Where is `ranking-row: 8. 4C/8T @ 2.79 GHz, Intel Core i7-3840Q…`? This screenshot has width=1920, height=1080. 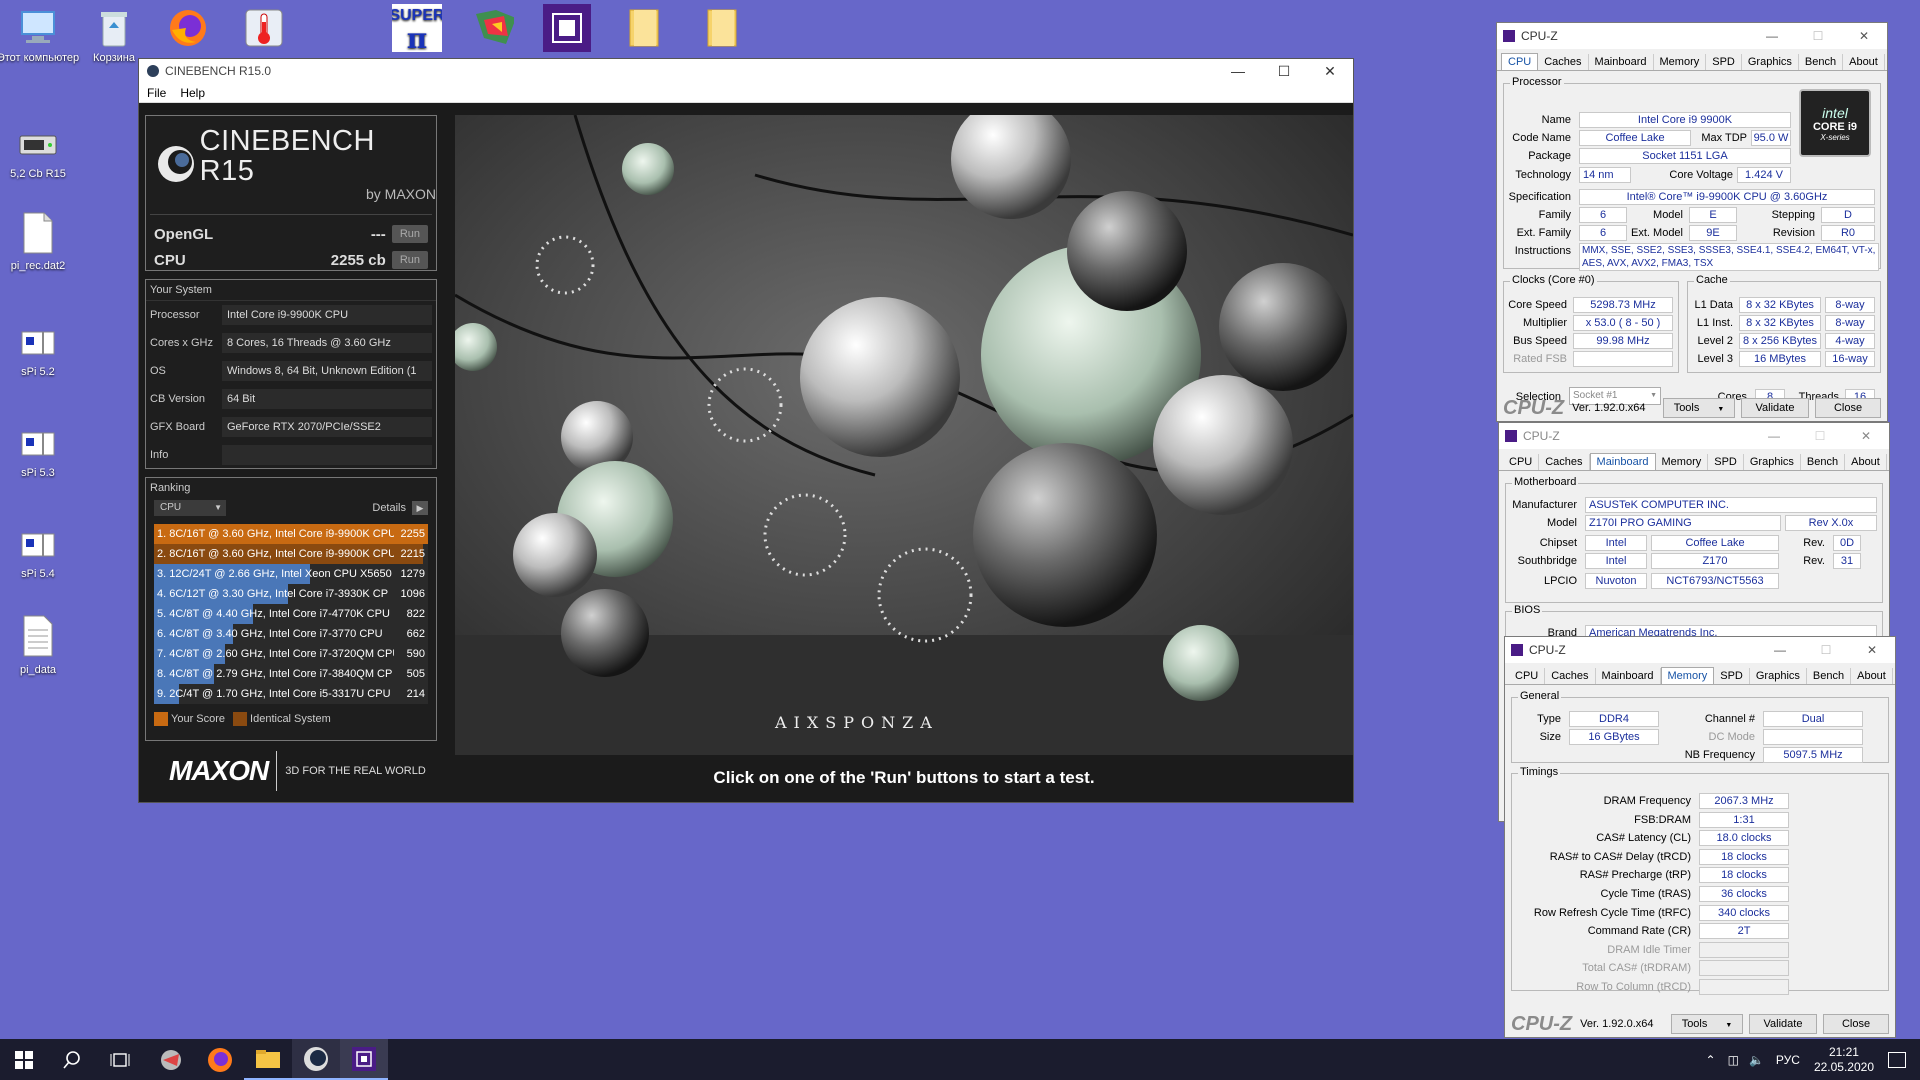 ranking-row: 8. 4C/8T @ 2.79 GHz, Intel Core i7-3840Q… is located at coordinates (291, 674).